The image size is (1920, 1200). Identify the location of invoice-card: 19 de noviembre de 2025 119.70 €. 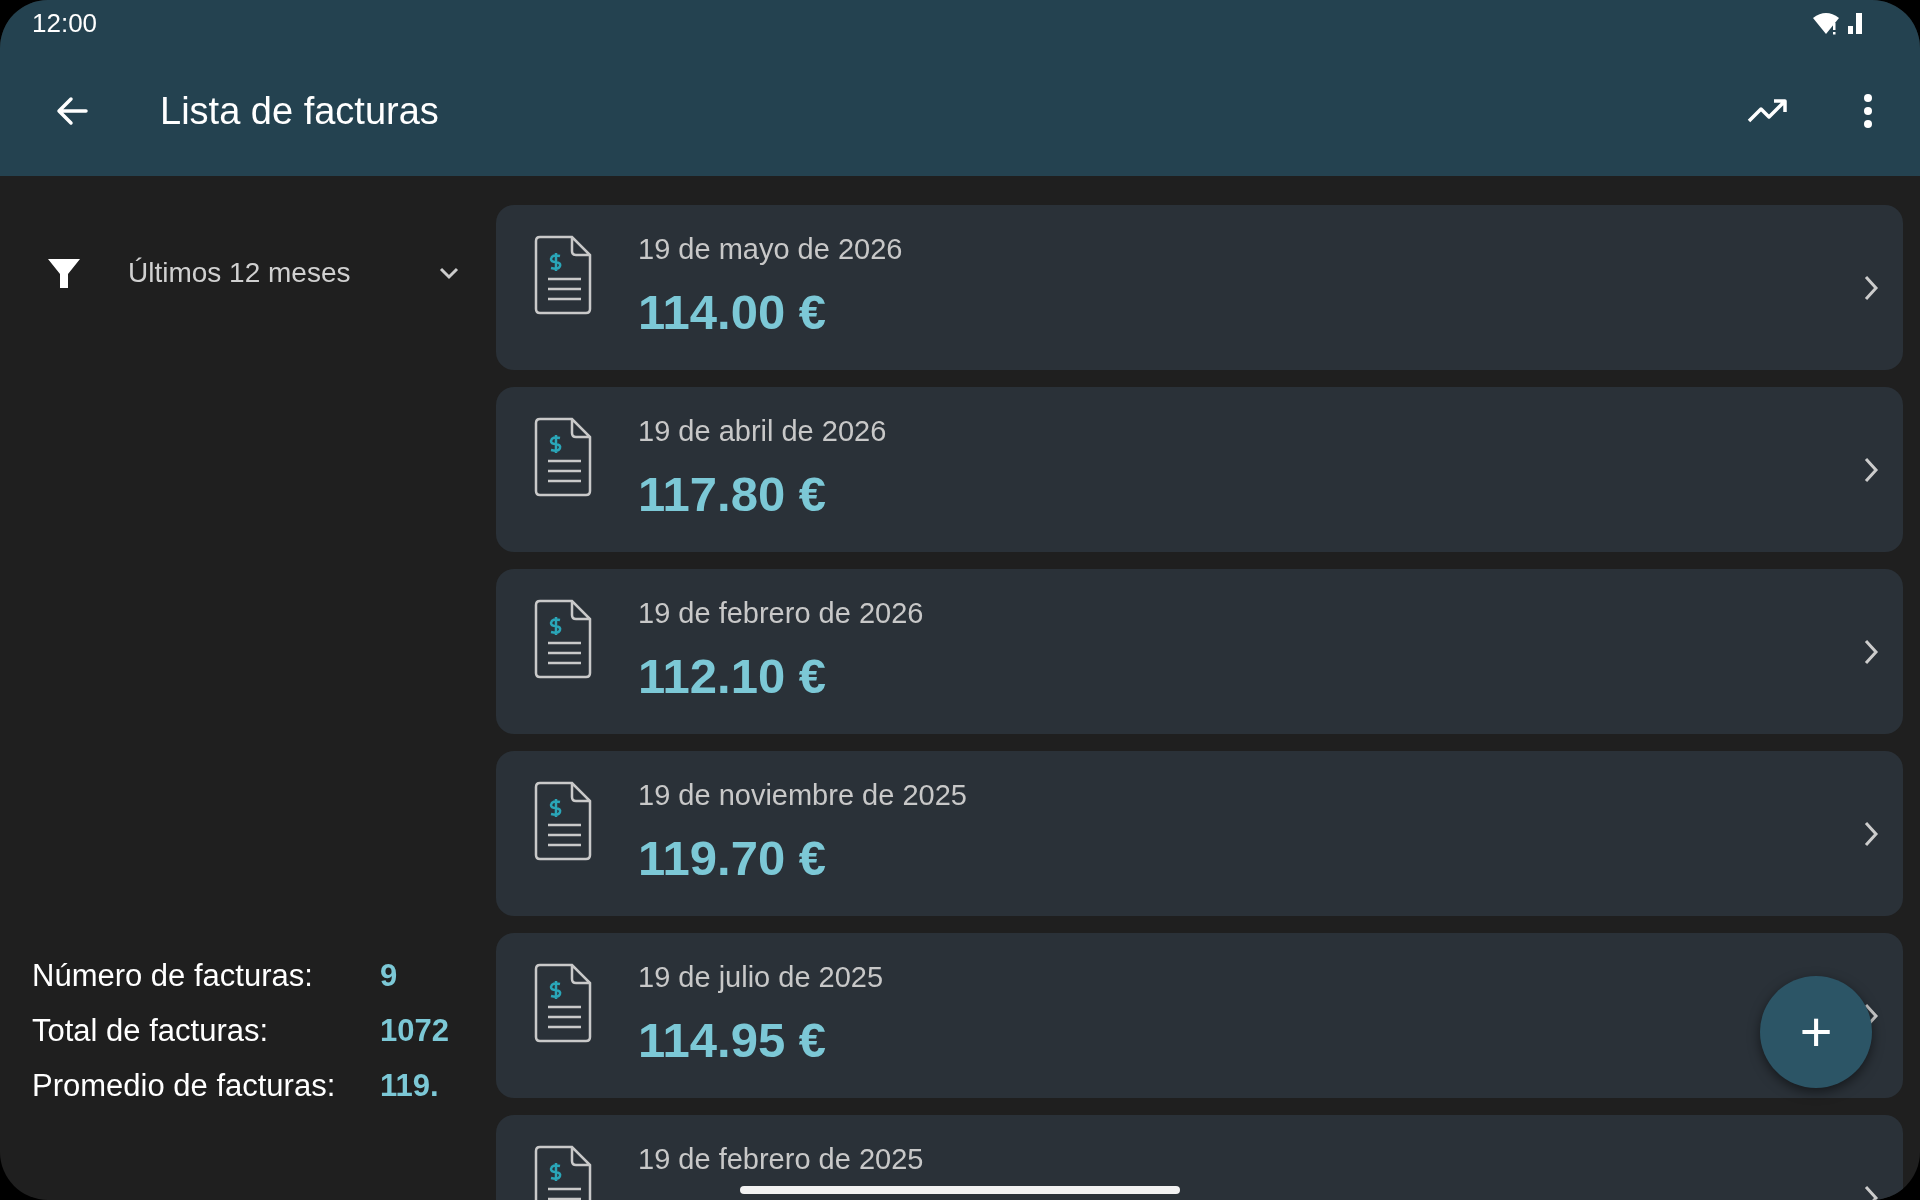
(1199, 833).